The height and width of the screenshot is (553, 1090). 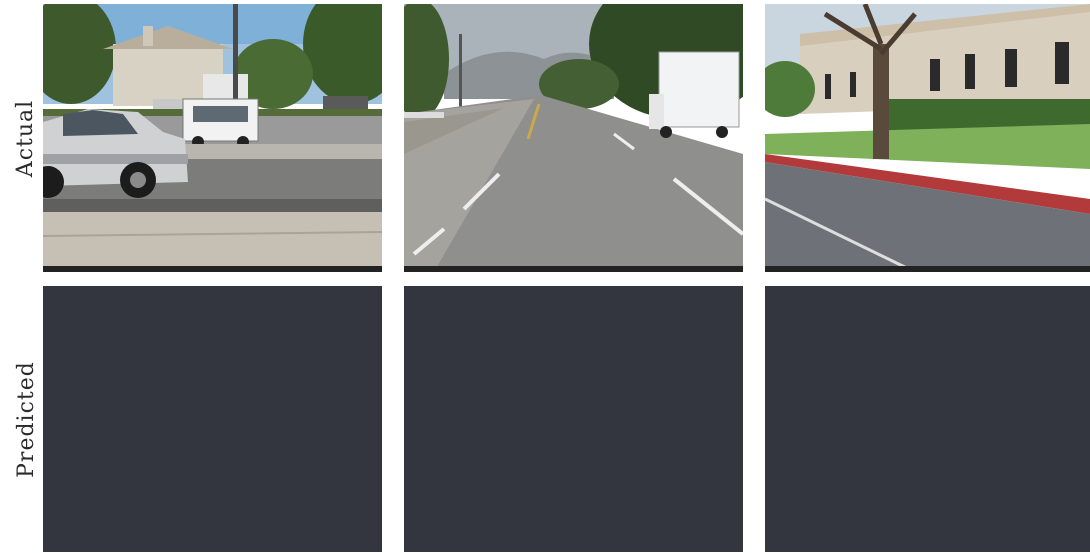 I want to click on row-label-actual: Actual, so click(x=26, y=138).